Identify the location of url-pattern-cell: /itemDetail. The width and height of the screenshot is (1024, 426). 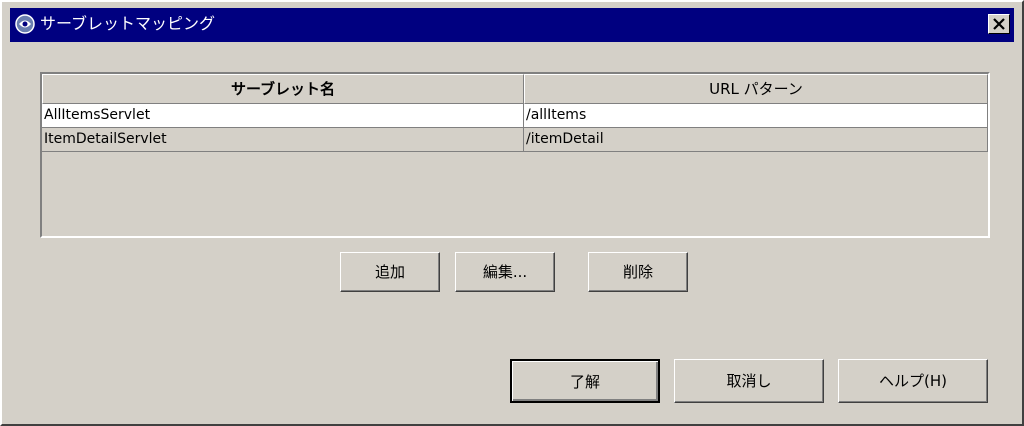
(756, 140).